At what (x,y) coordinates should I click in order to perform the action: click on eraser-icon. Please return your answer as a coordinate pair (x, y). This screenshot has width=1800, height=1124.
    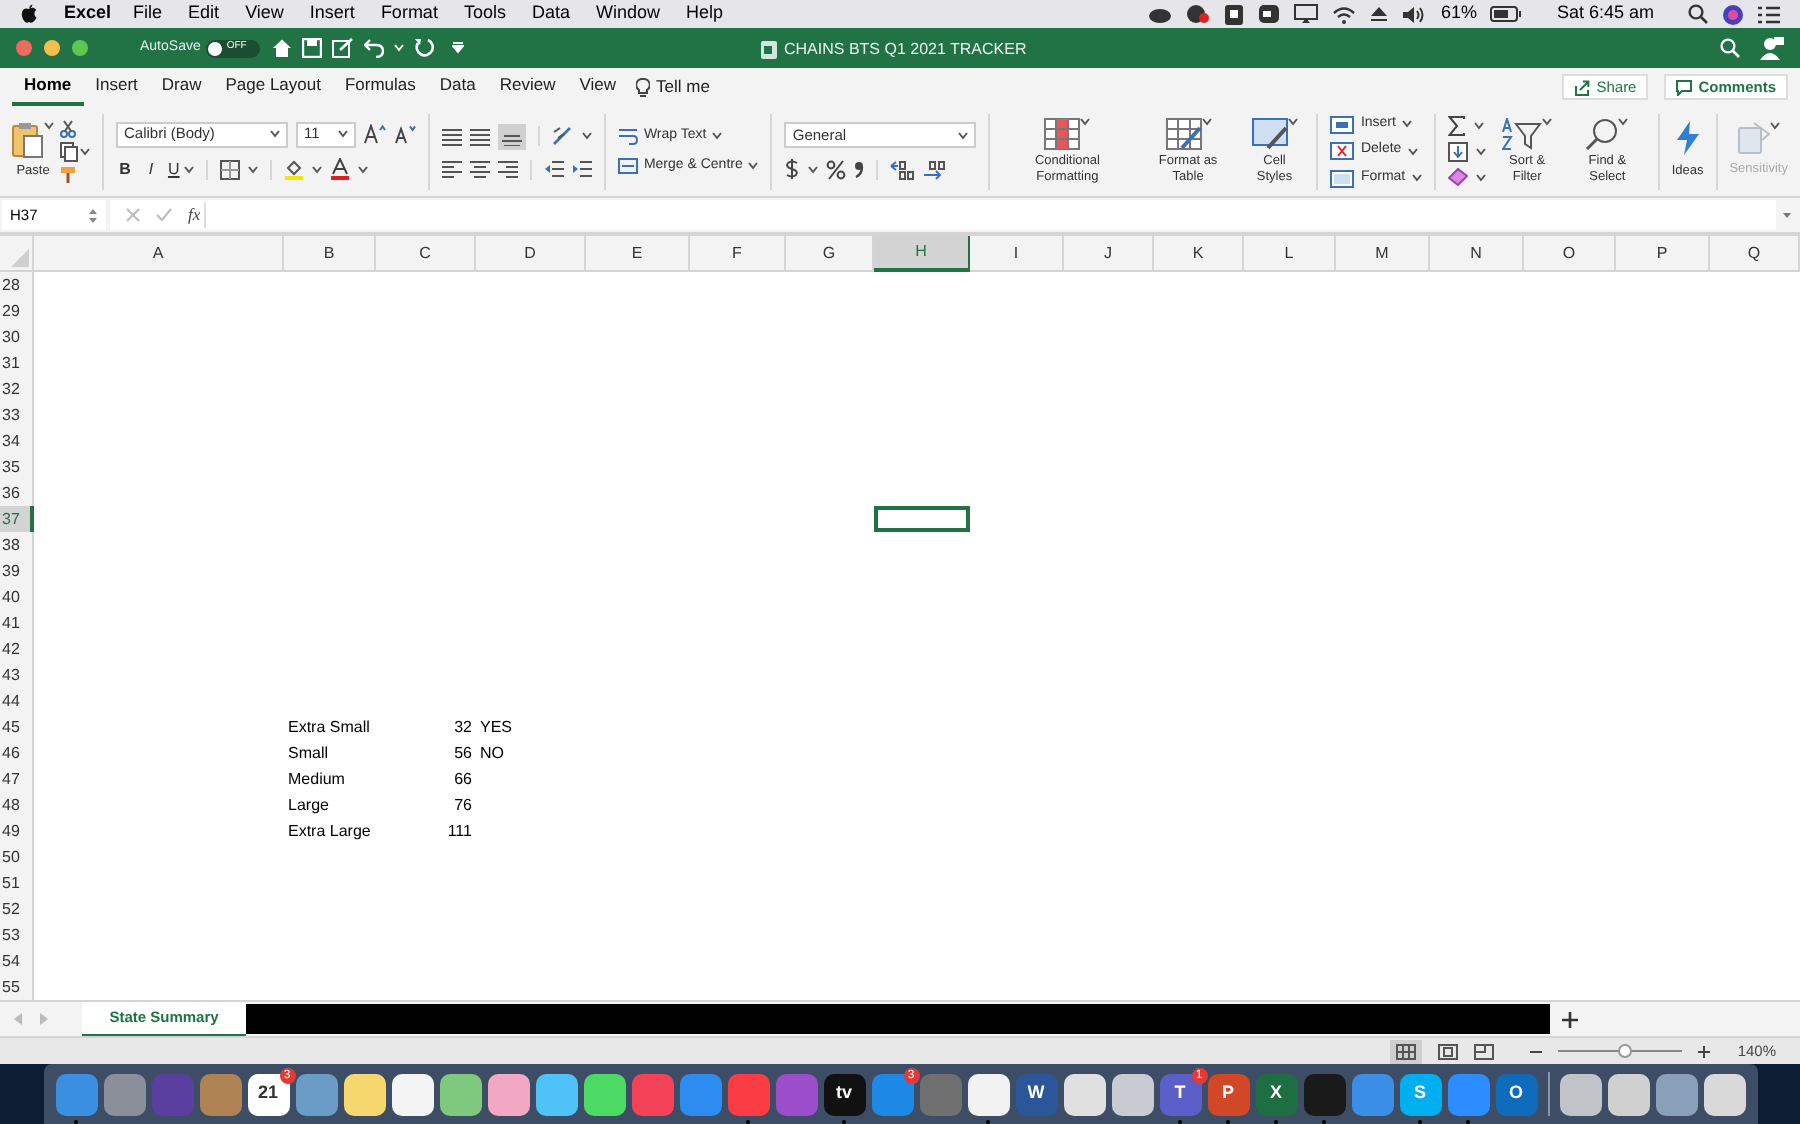
    Looking at the image, I should click on (1457, 177).